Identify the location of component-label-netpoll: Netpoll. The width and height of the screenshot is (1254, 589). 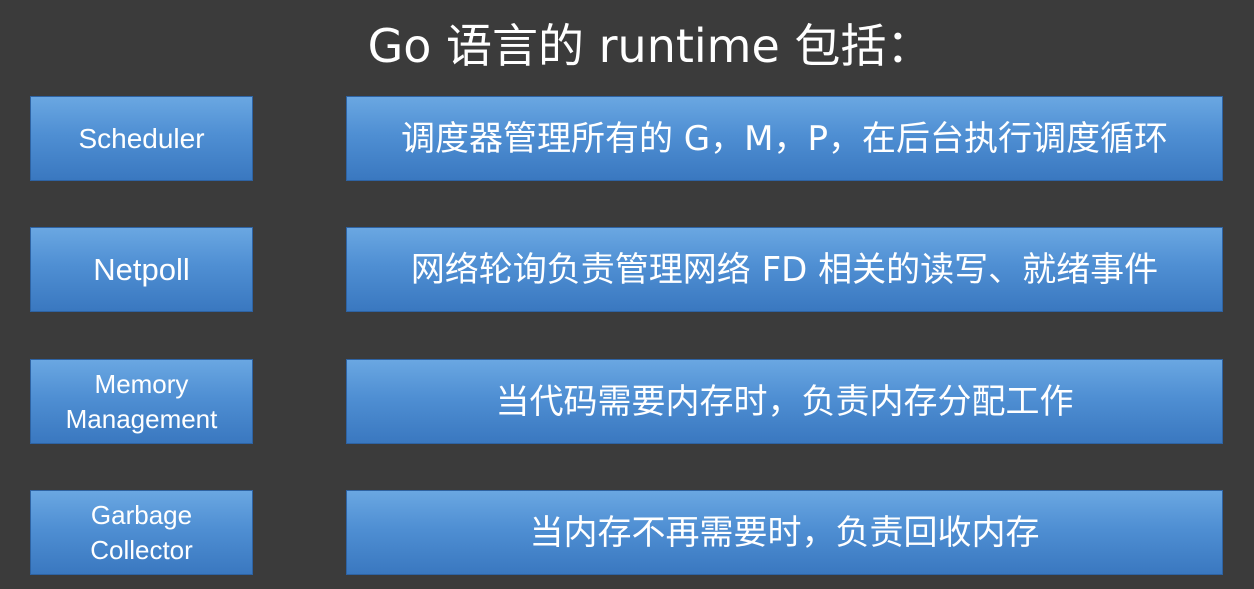
(141, 269).